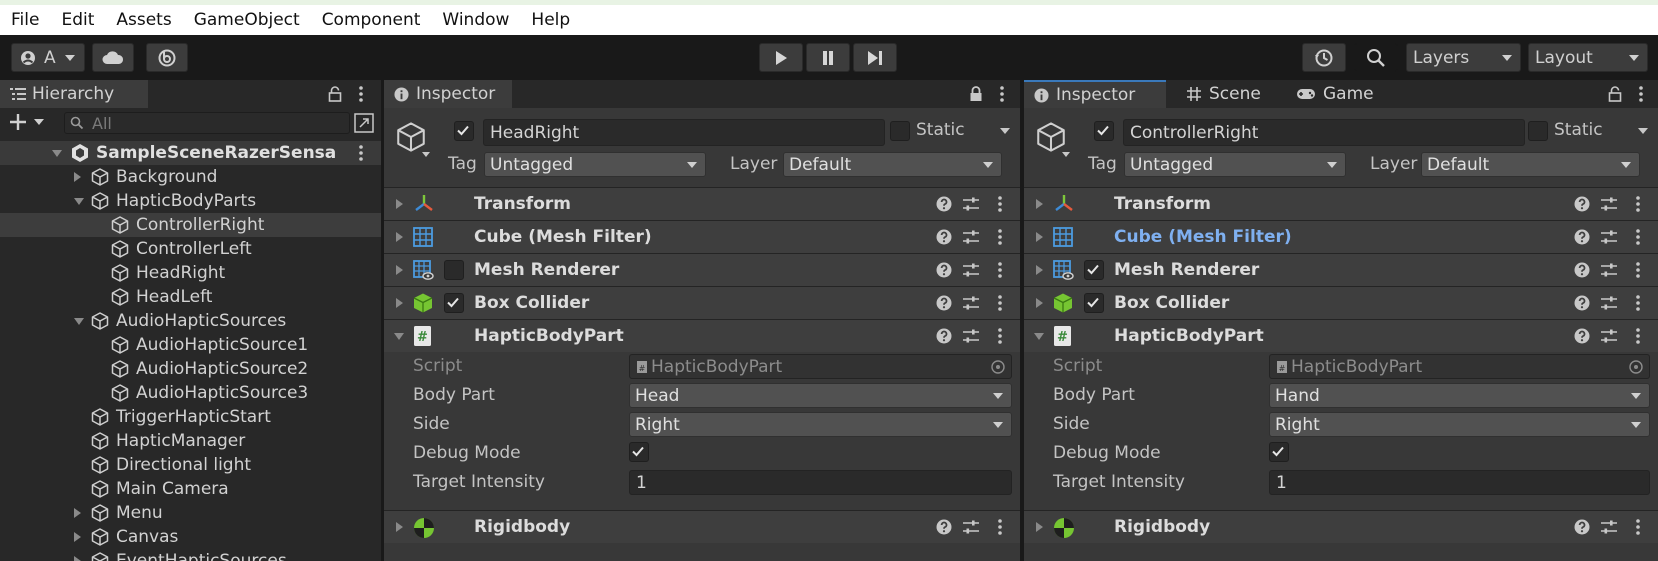 This screenshot has height=561, width=1658. What do you see at coordinates (25, 20) in the screenshot?
I see `menu-file: File` at bounding box center [25, 20].